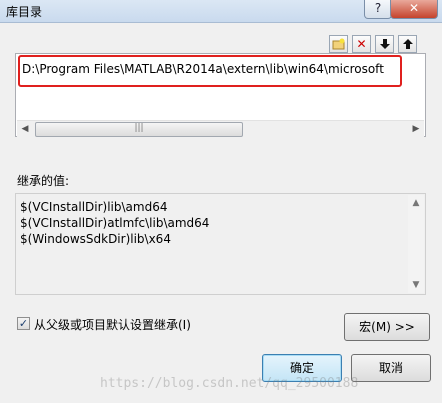 This screenshot has height=403, width=442. Describe the element at coordinates (43, 181) in the screenshot. I see `inherited-values-label: 继承的值:` at that location.